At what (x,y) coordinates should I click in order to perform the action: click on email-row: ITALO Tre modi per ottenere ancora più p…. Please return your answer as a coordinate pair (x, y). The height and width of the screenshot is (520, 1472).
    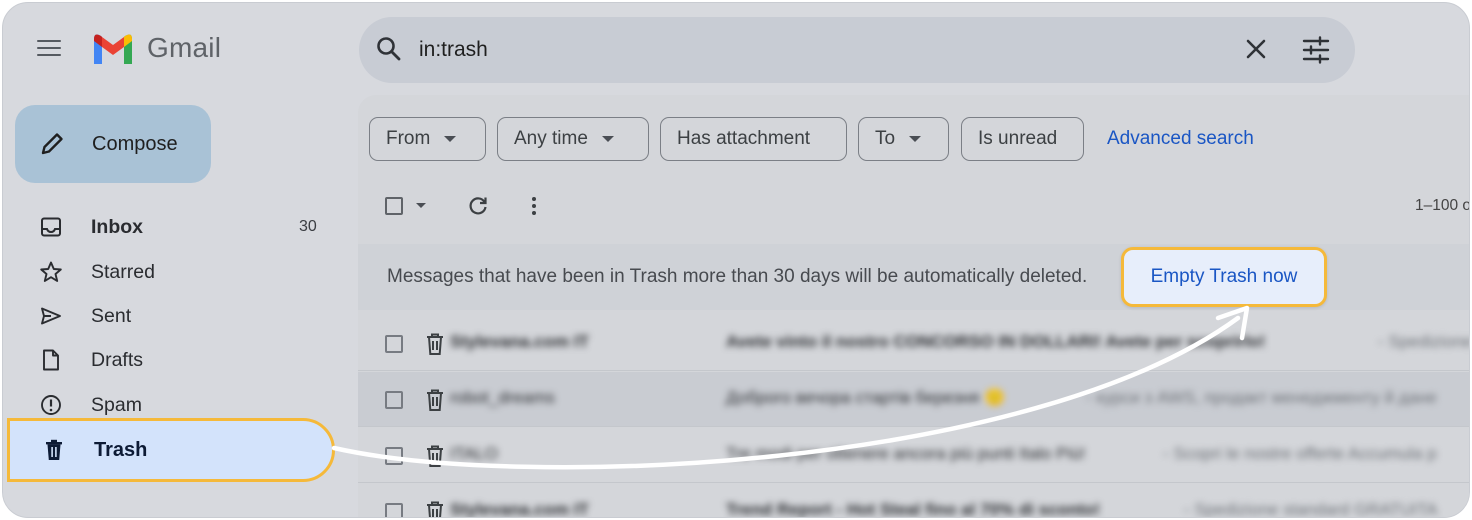
    Looking at the image, I should click on (913, 455).